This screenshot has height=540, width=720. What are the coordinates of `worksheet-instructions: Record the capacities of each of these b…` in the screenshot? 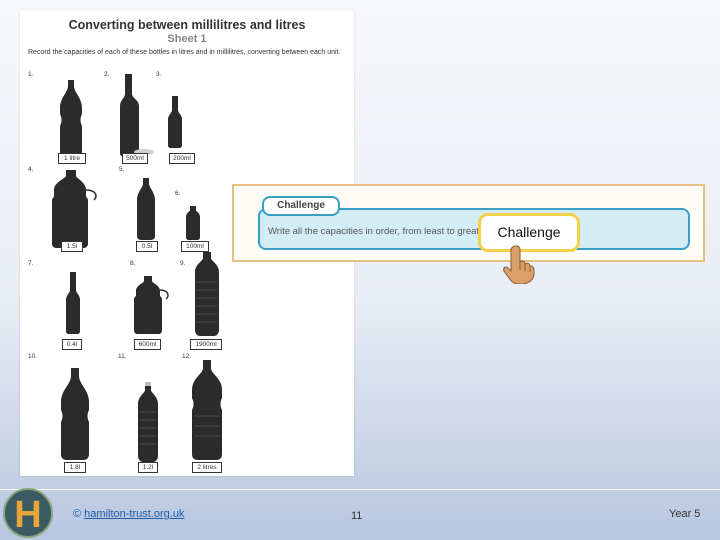 It's located at (184, 52).